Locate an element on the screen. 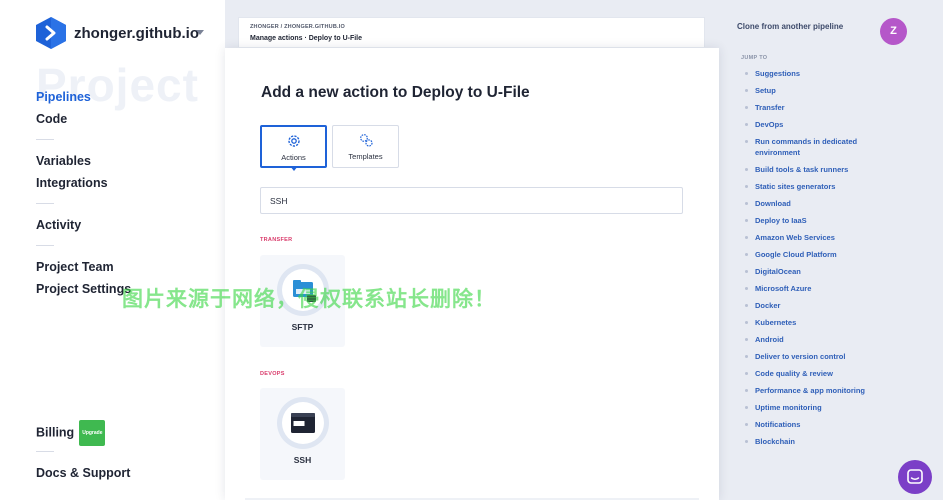 Image resolution: width=943 pixels, height=500 pixels. billing-label: Billing is located at coordinates (55, 432).